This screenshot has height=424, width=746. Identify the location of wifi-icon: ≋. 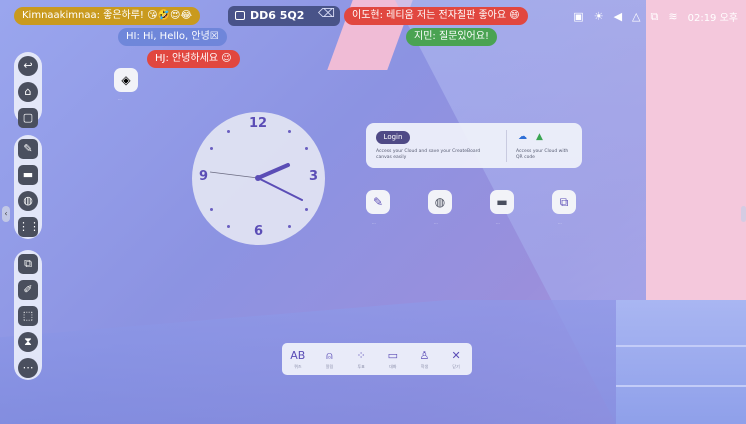
(672, 16).